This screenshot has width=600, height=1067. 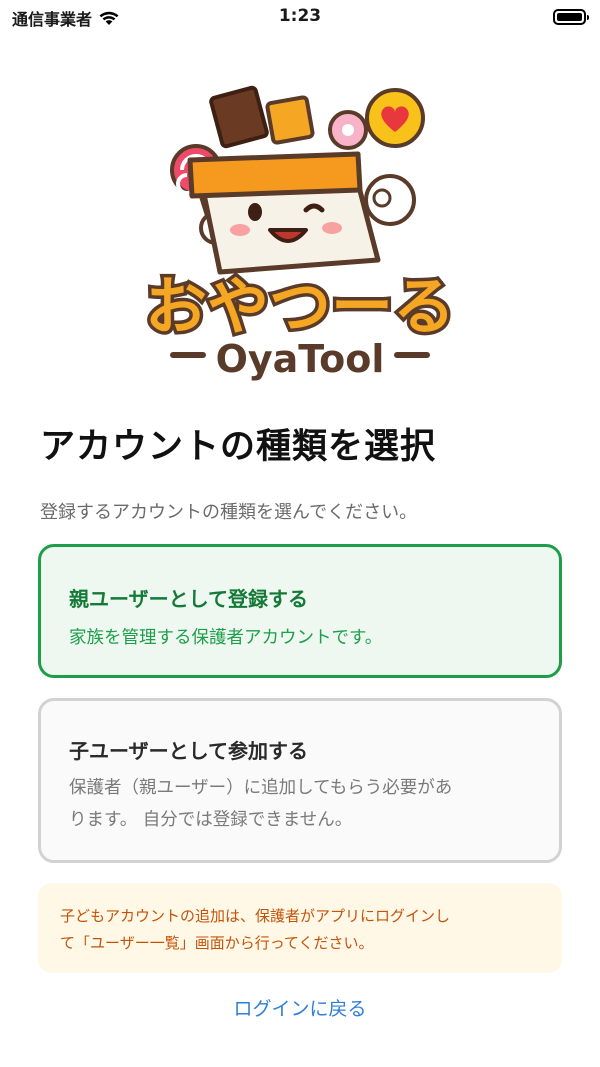 I want to click on notice-line1: 子どもアカウントの追加は、保護者がアプリにログインし, so click(x=255, y=916).